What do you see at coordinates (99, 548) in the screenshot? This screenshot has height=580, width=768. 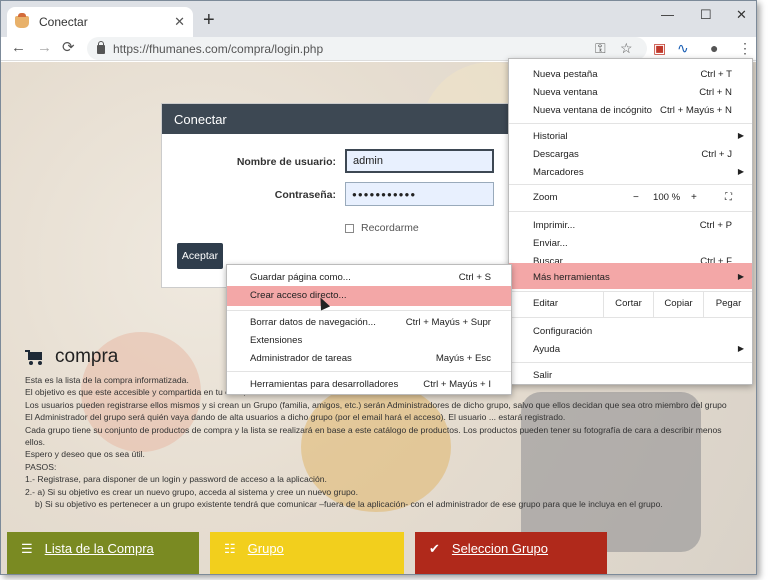 I see `lista-compra-label: Lista de la Compra` at bounding box center [99, 548].